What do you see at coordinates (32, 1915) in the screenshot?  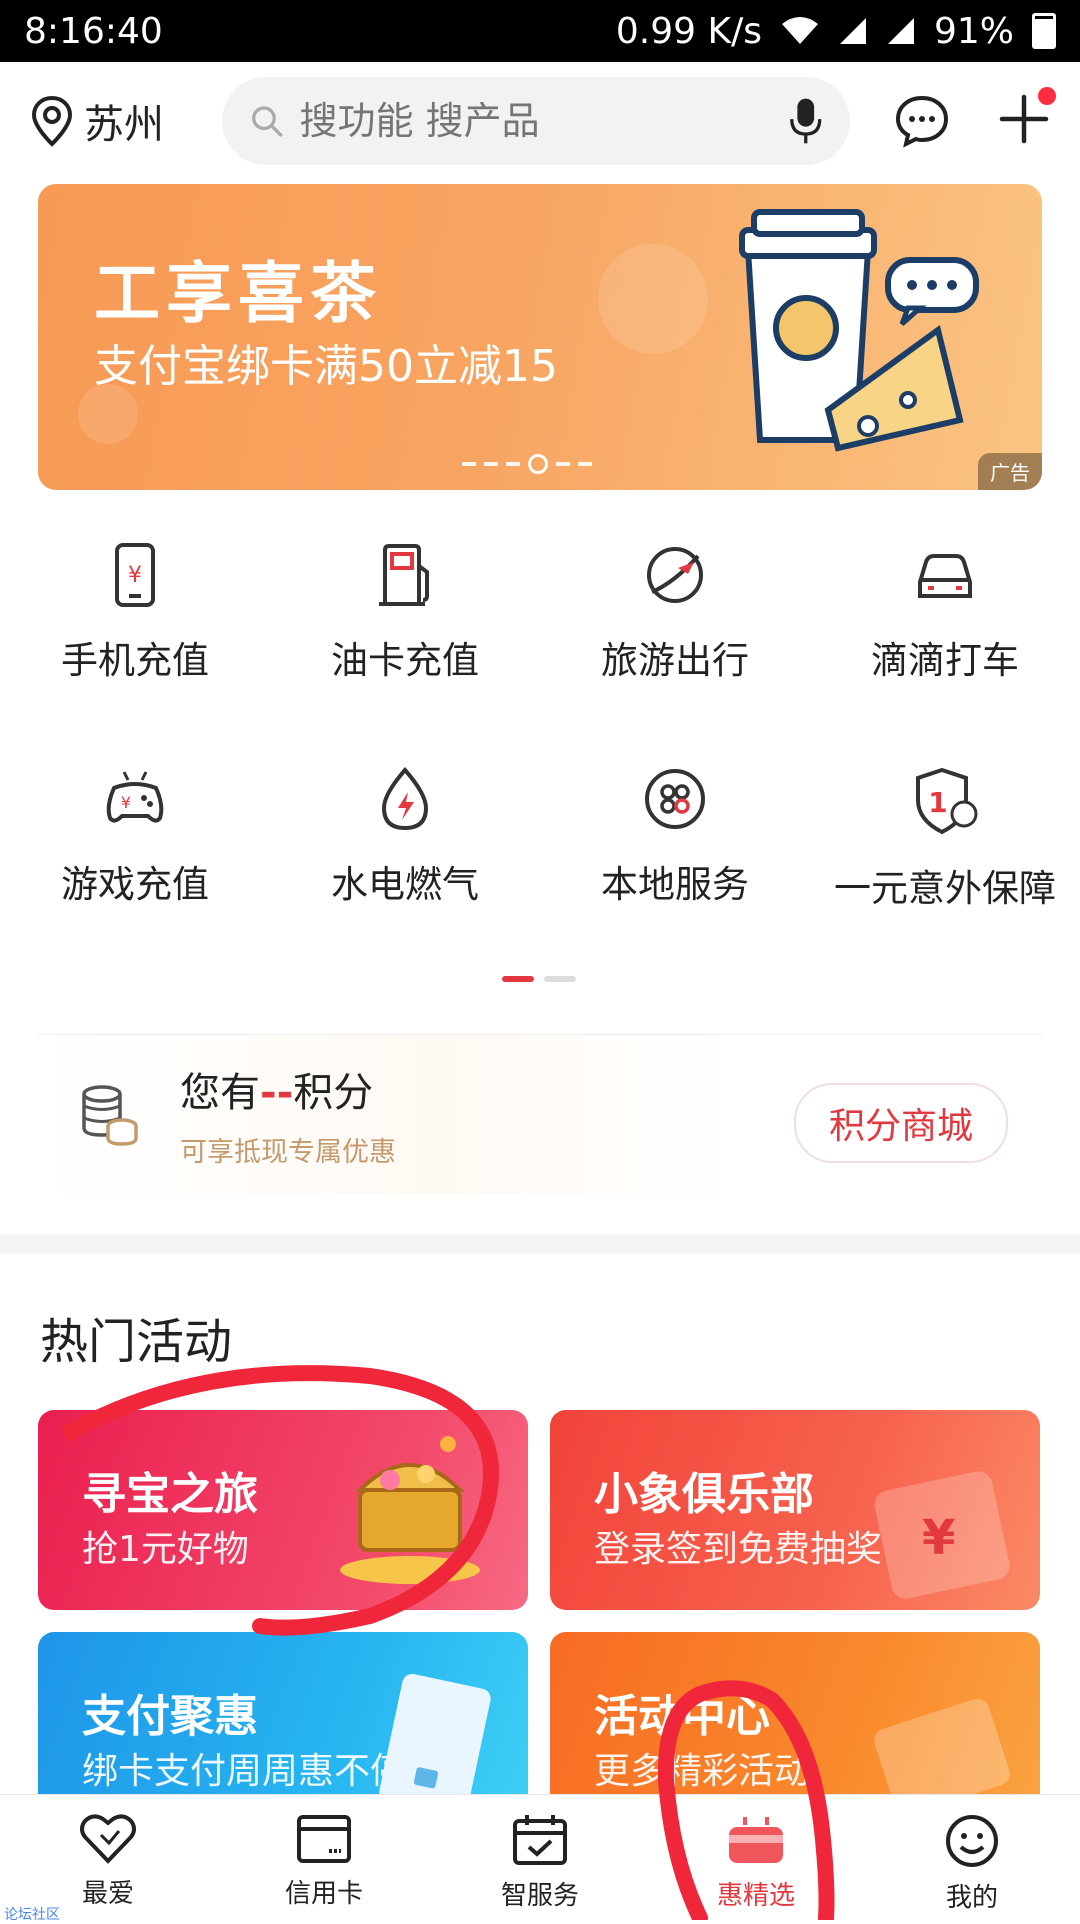 I see `watermark: 论坛社区` at bounding box center [32, 1915].